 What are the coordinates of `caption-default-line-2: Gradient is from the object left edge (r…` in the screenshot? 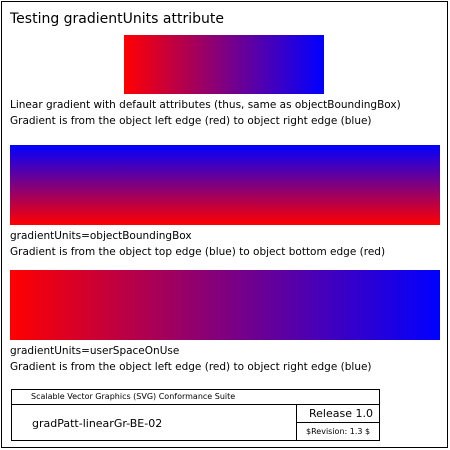 It's located at (191, 121).